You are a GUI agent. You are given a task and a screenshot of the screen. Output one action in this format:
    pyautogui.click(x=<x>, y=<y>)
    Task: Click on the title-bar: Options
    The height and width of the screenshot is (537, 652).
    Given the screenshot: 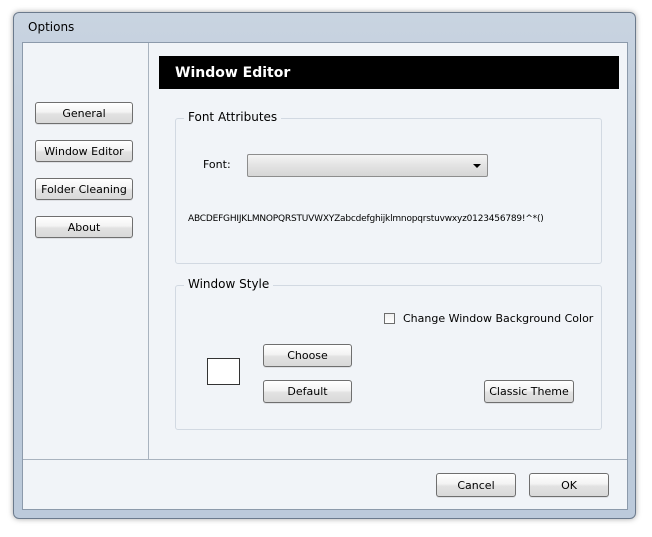 What is the action you would take?
    pyautogui.click(x=324, y=27)
    